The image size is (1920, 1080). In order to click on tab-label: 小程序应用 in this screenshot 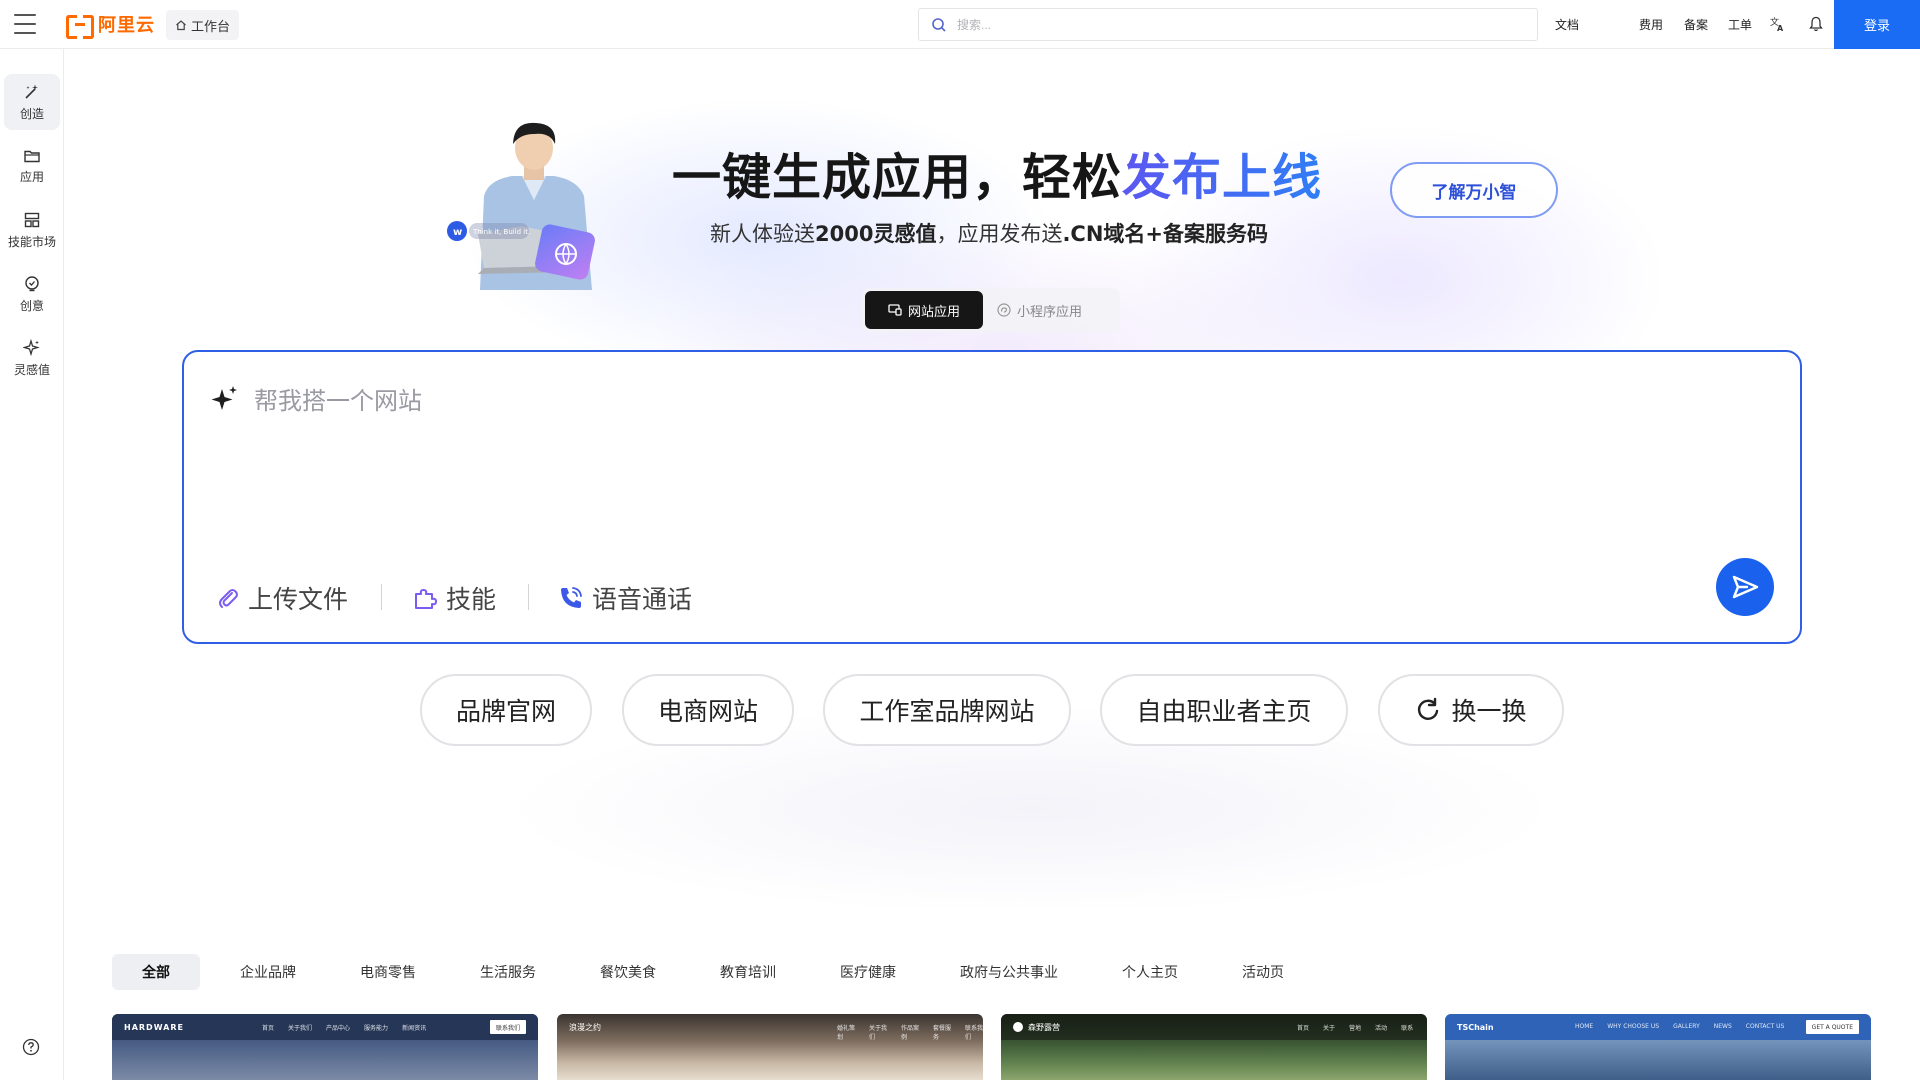, I will do `click(1050, 312)`.